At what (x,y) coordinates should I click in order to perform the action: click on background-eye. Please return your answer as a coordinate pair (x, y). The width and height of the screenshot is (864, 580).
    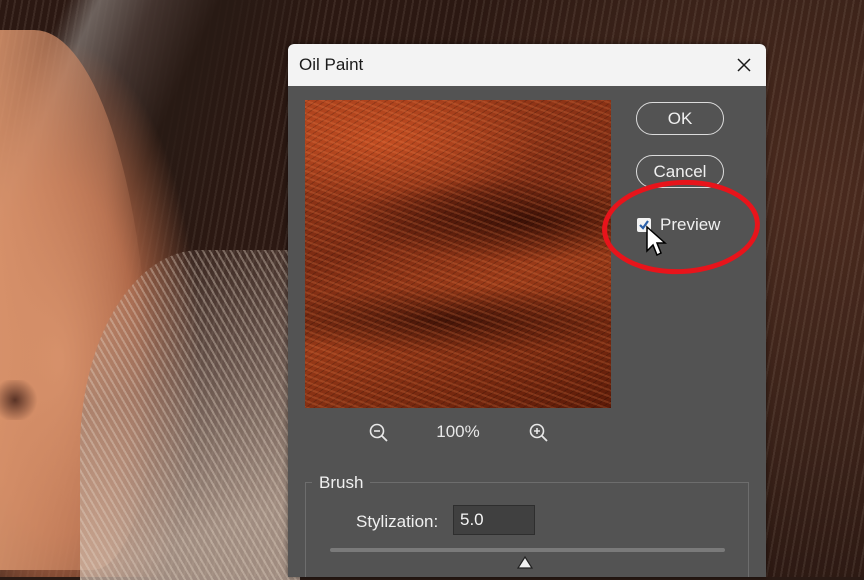
    Looking at the image, I should click on (20, 400).